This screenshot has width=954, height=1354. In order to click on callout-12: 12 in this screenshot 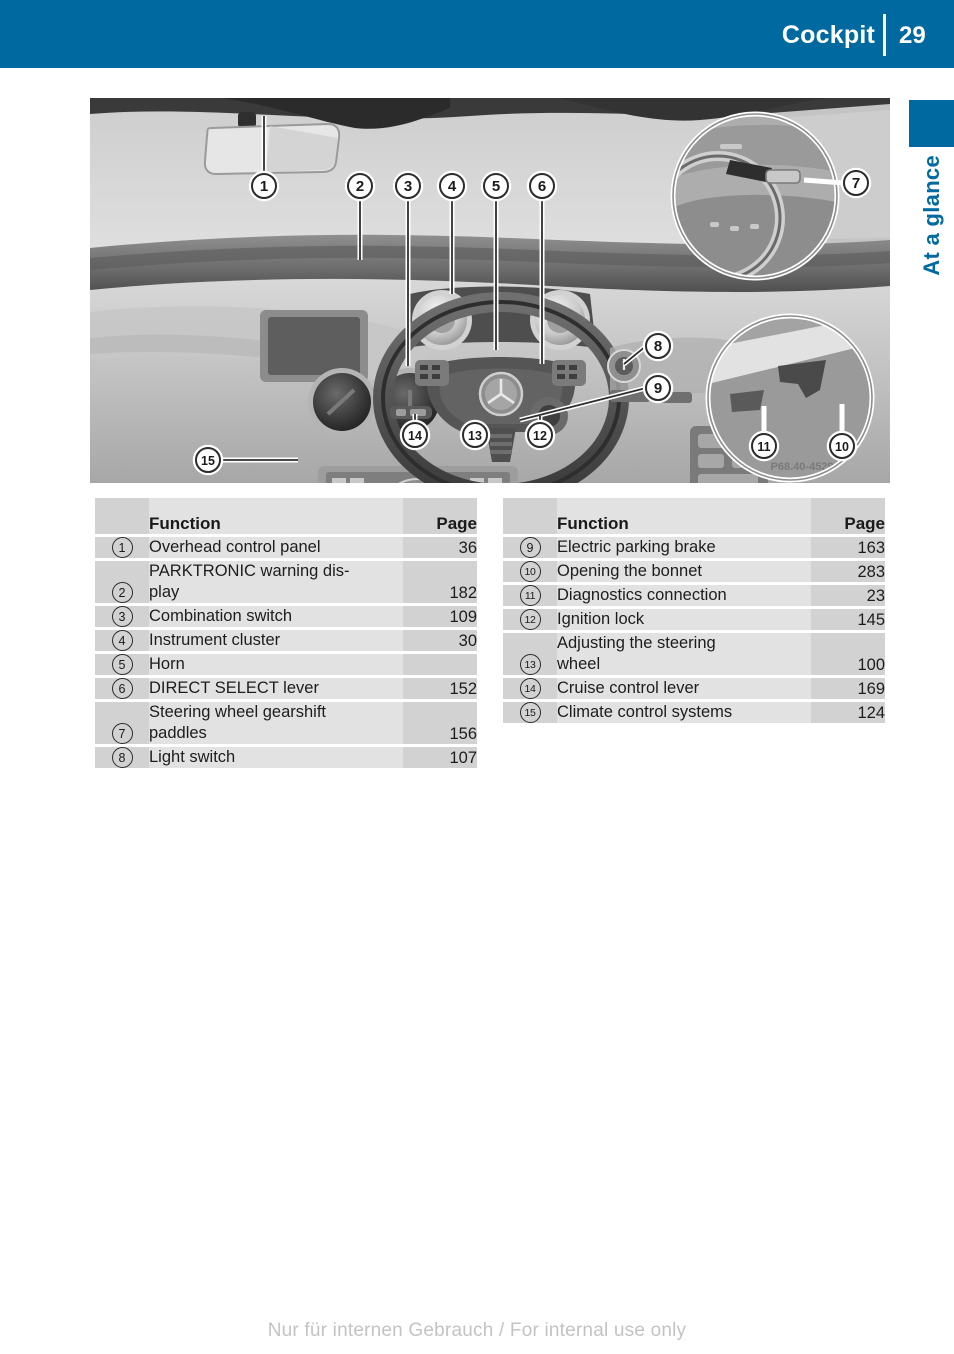, I will do `click(540, 435)`.